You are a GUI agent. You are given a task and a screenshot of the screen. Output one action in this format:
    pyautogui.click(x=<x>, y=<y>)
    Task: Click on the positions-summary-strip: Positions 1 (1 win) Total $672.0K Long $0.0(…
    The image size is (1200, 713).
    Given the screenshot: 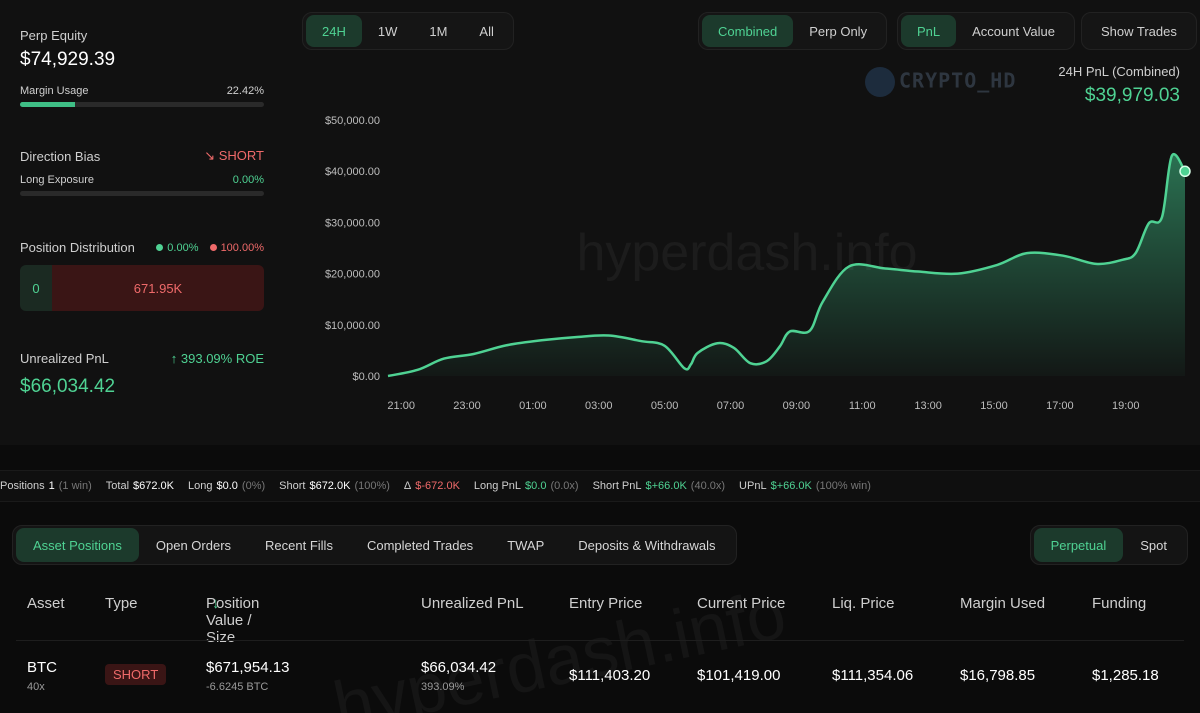 What is the action you would take?
    pyautogui.click(x=600, y=486)
    